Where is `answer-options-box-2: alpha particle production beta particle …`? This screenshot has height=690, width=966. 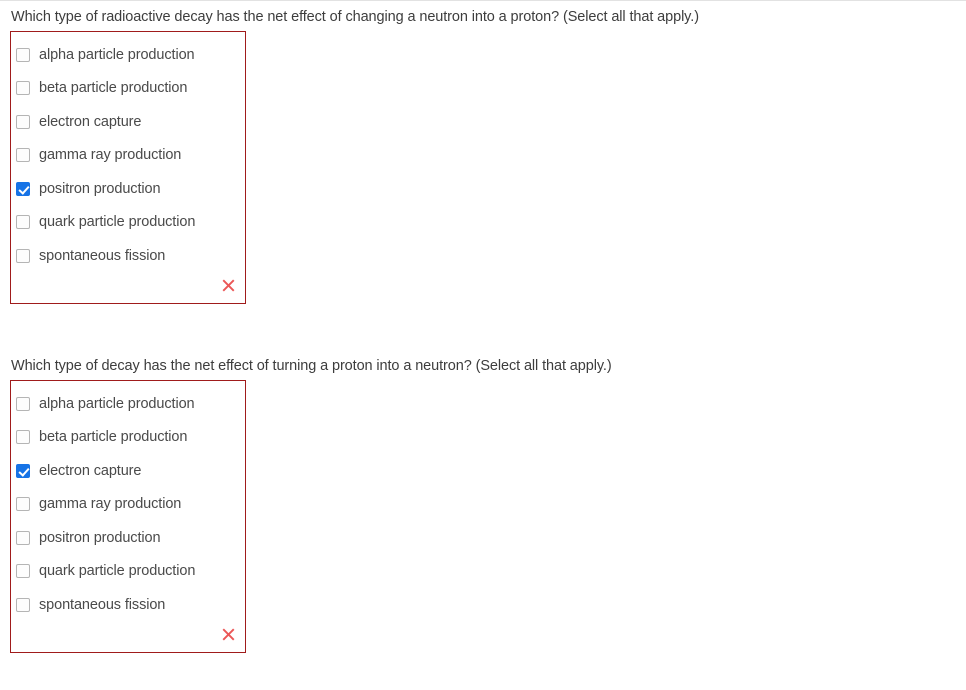 answer-options-box-2: alpha particle production beta particle … is located at coordinates (128, 516).